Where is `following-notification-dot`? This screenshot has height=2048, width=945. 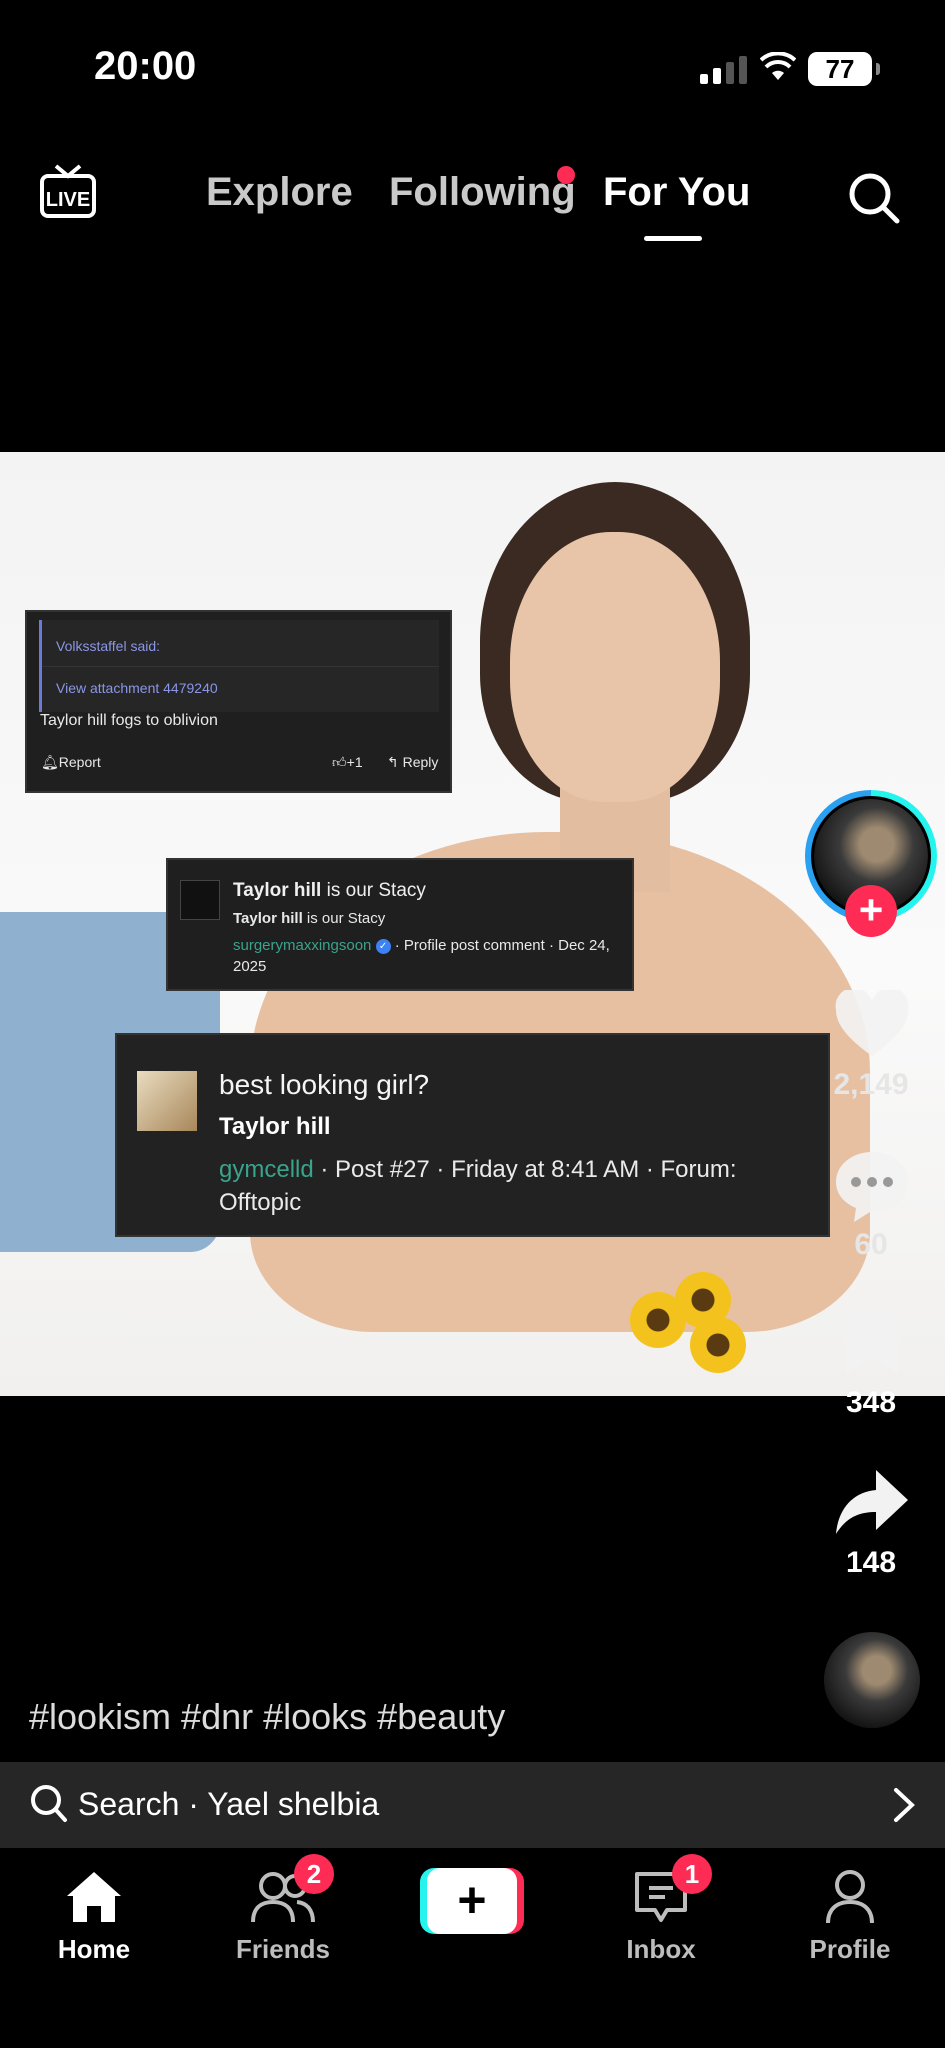 following-notification-dot is located at coordinates (566, 175).